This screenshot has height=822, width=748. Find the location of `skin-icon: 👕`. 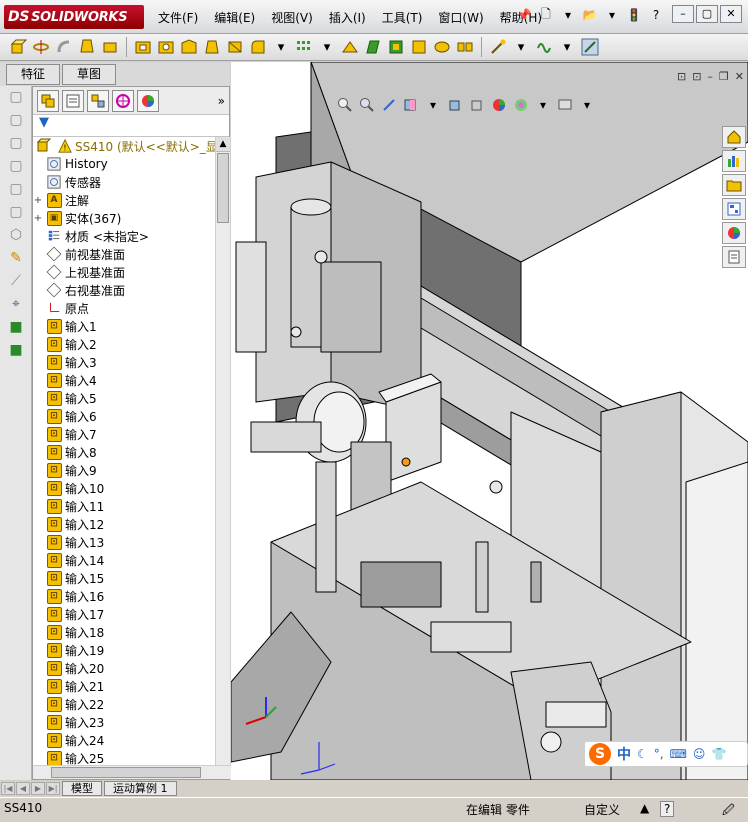

skin-icon: 👕 is located at coordinates (718, 754).